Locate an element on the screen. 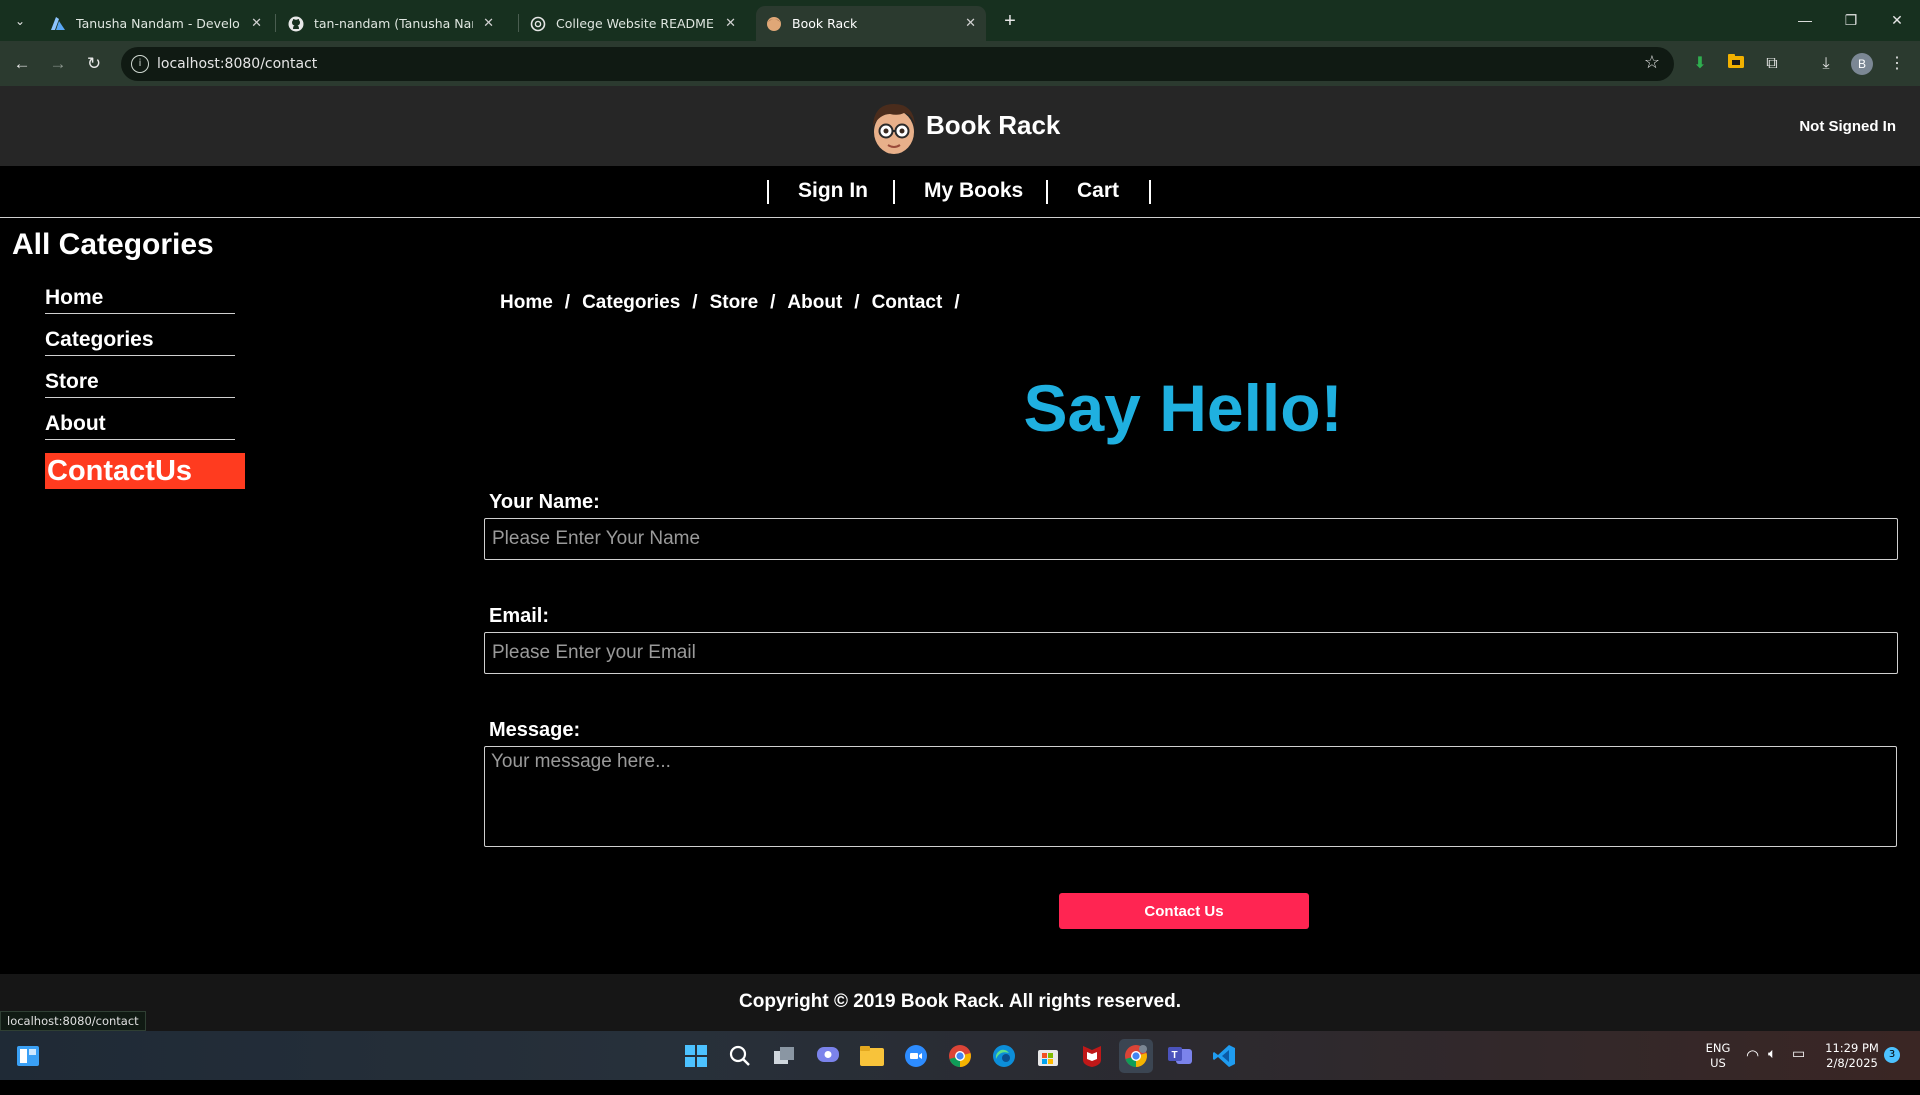 This screenshot has height=1095, width=1920. github-icon is located at coordinates (296, 24).